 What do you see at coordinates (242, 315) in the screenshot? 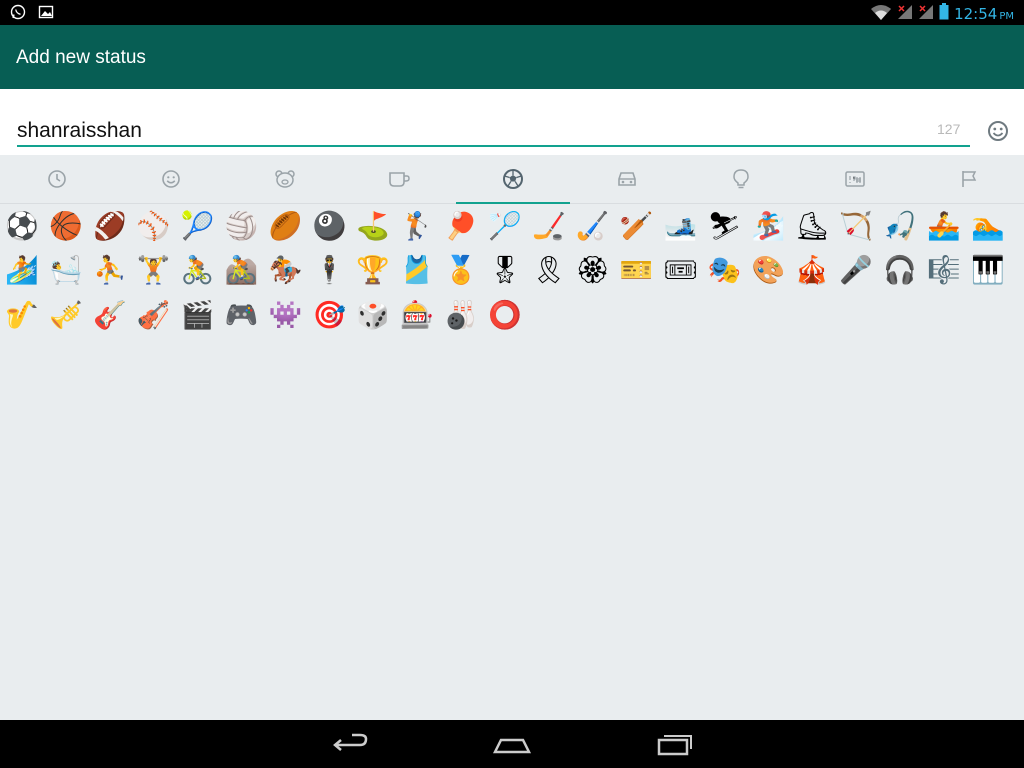
I see `emoji-key: 🎮` at bounding box center [242, 315].